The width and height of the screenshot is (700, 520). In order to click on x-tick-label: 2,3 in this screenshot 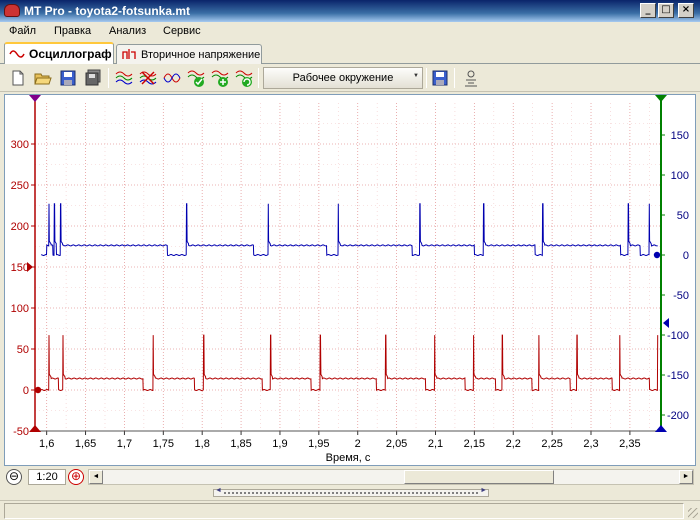, I will do `click(590, 444)`.